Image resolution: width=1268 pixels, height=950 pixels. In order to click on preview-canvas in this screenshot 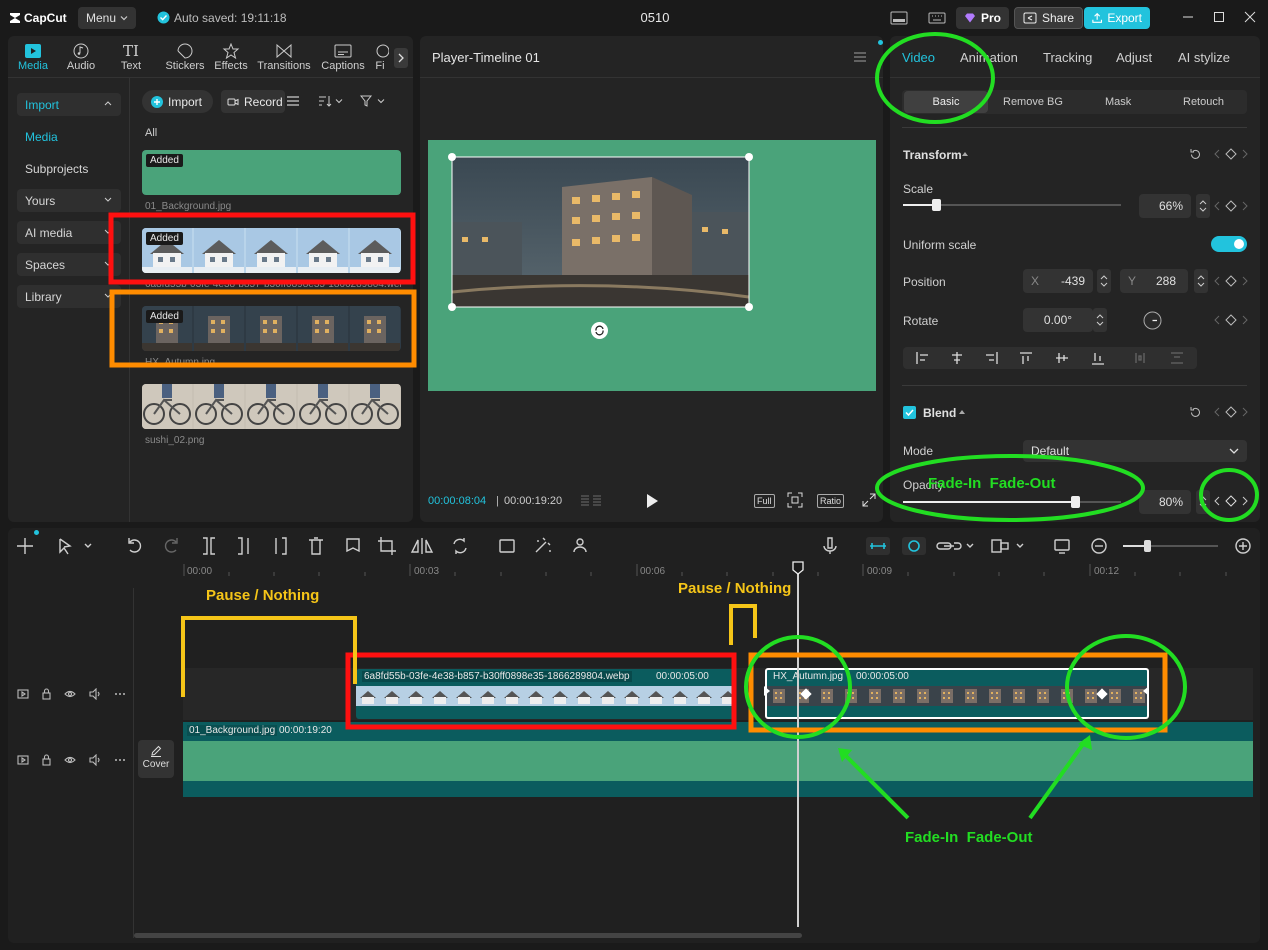, I will do `click(652, 265)`.